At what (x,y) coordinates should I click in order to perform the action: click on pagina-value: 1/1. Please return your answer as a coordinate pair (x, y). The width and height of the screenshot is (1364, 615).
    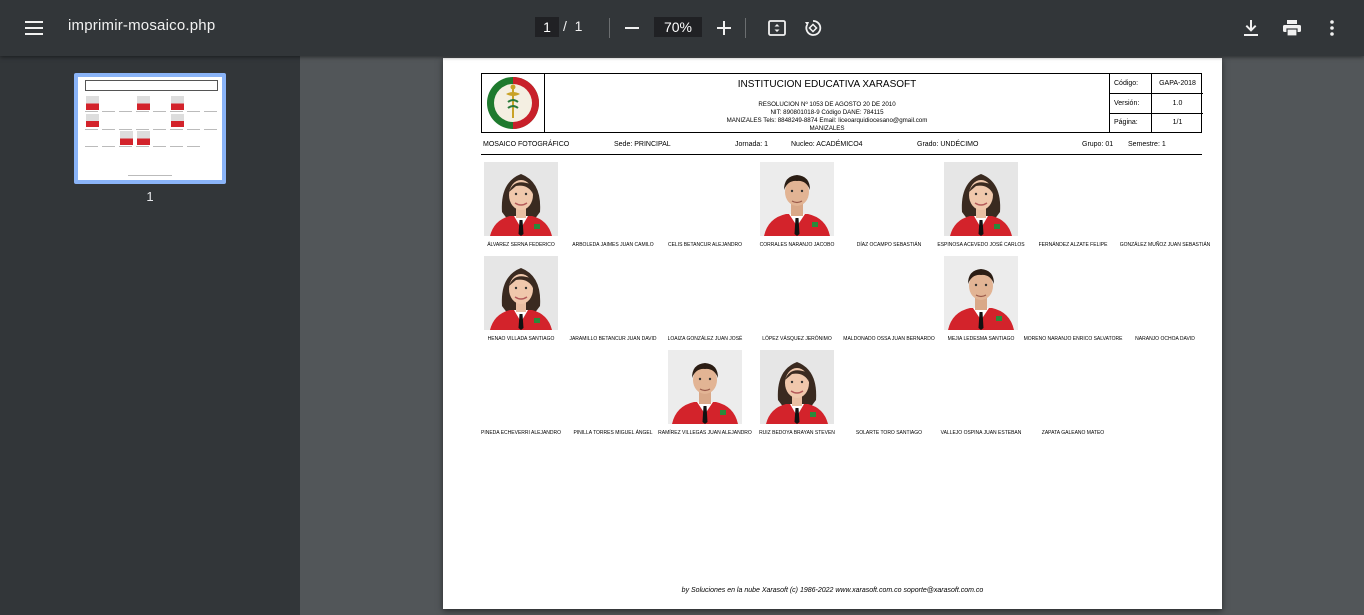
    Looking at the image, I should click on (1177, 122).